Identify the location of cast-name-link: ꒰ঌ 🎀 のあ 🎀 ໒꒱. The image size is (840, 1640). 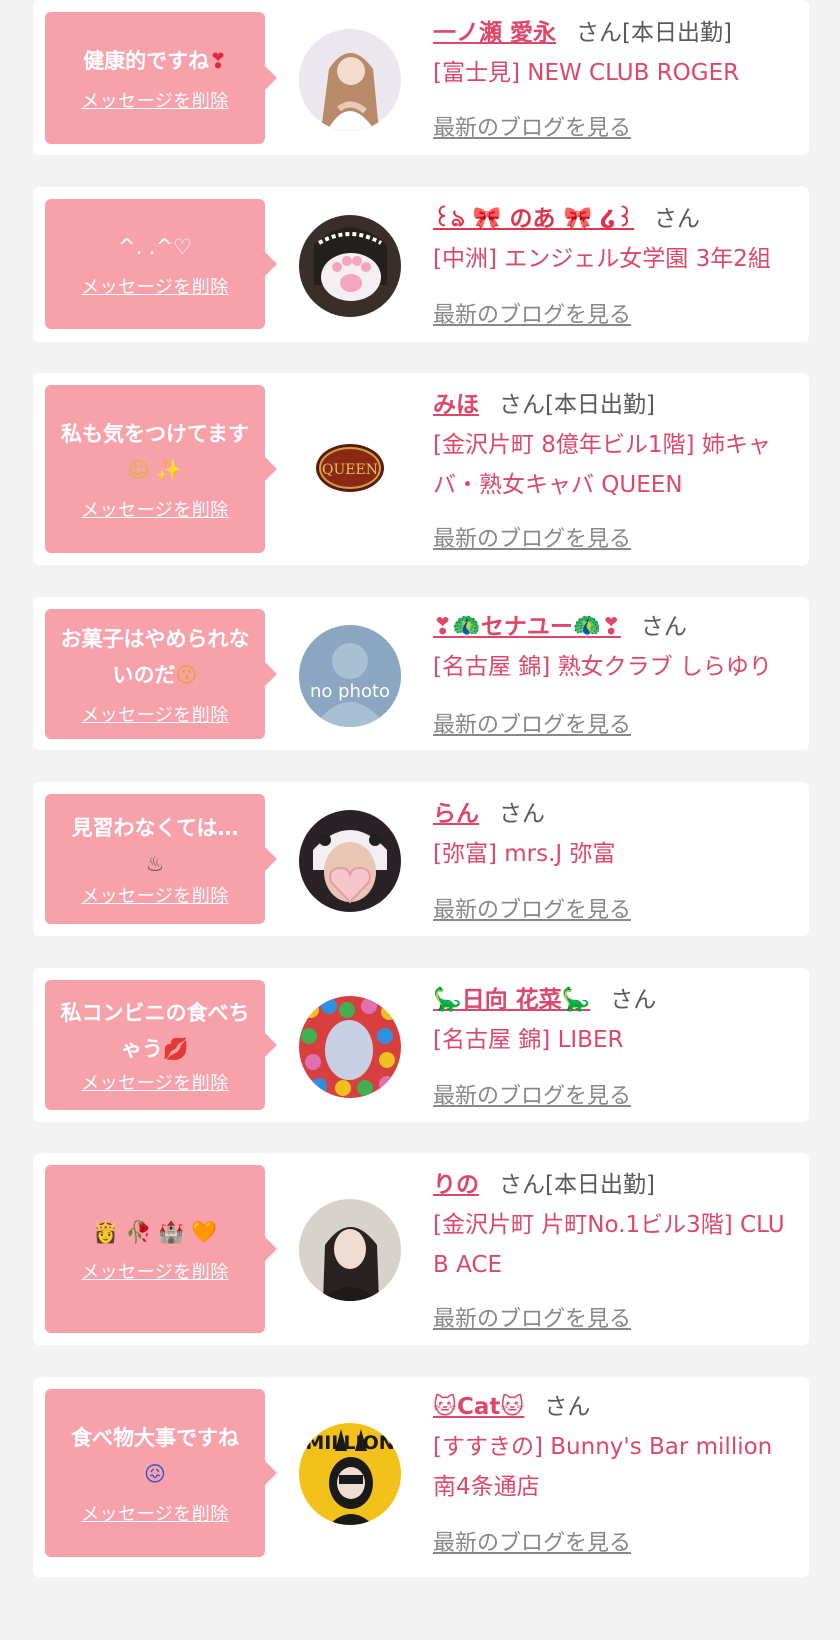
(533, 219).